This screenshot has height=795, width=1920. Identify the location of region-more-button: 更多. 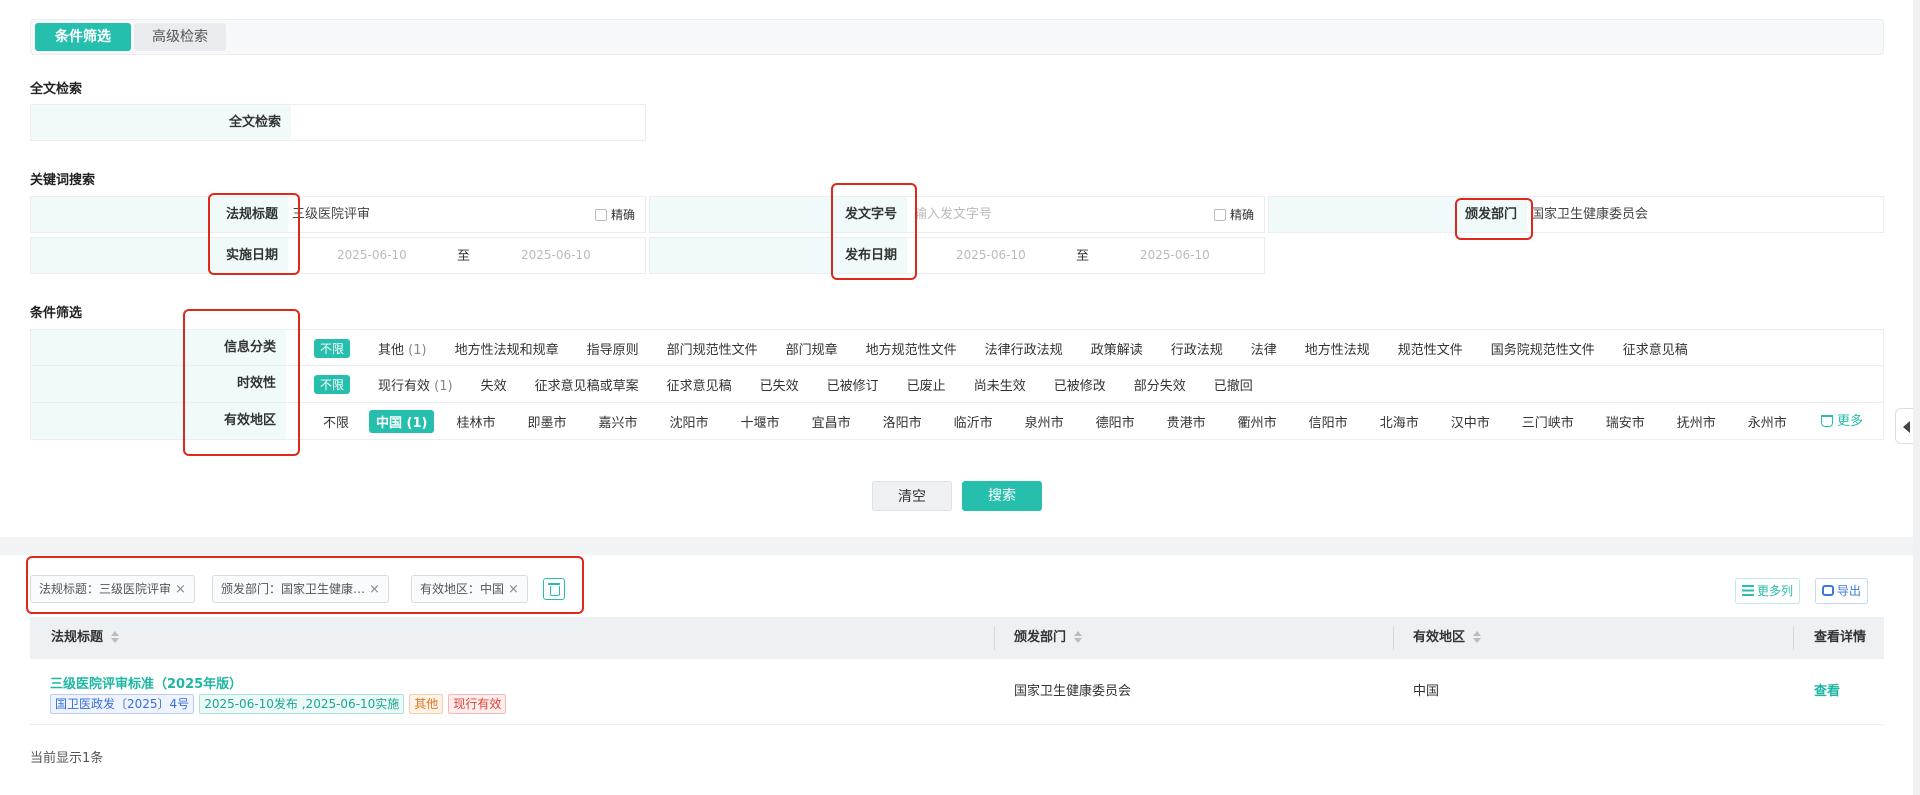
(1841, 421).